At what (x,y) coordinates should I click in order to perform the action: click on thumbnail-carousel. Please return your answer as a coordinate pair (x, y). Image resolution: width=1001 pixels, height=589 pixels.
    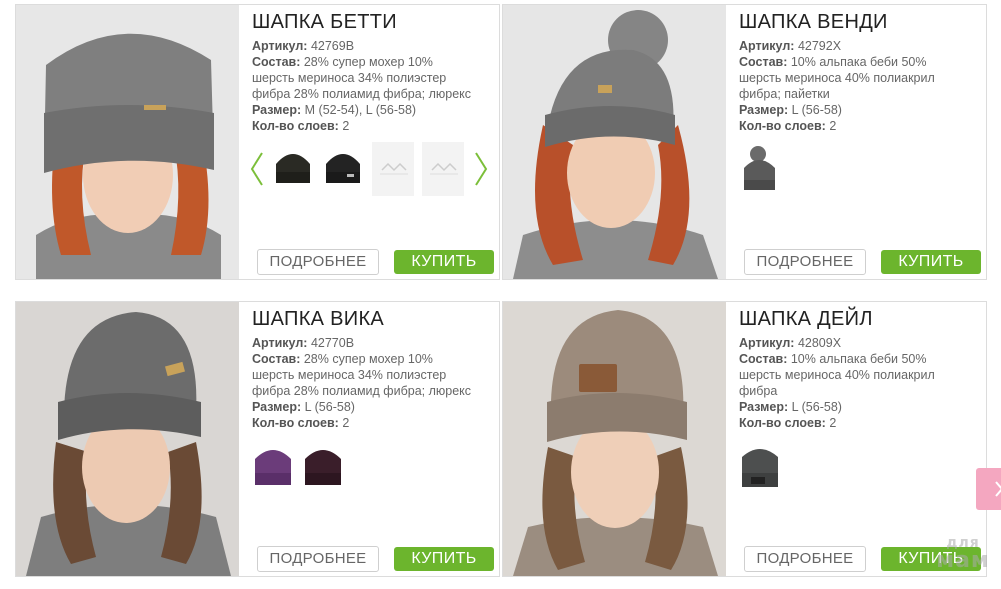
    Looking at the image, I should click on (372, 169).